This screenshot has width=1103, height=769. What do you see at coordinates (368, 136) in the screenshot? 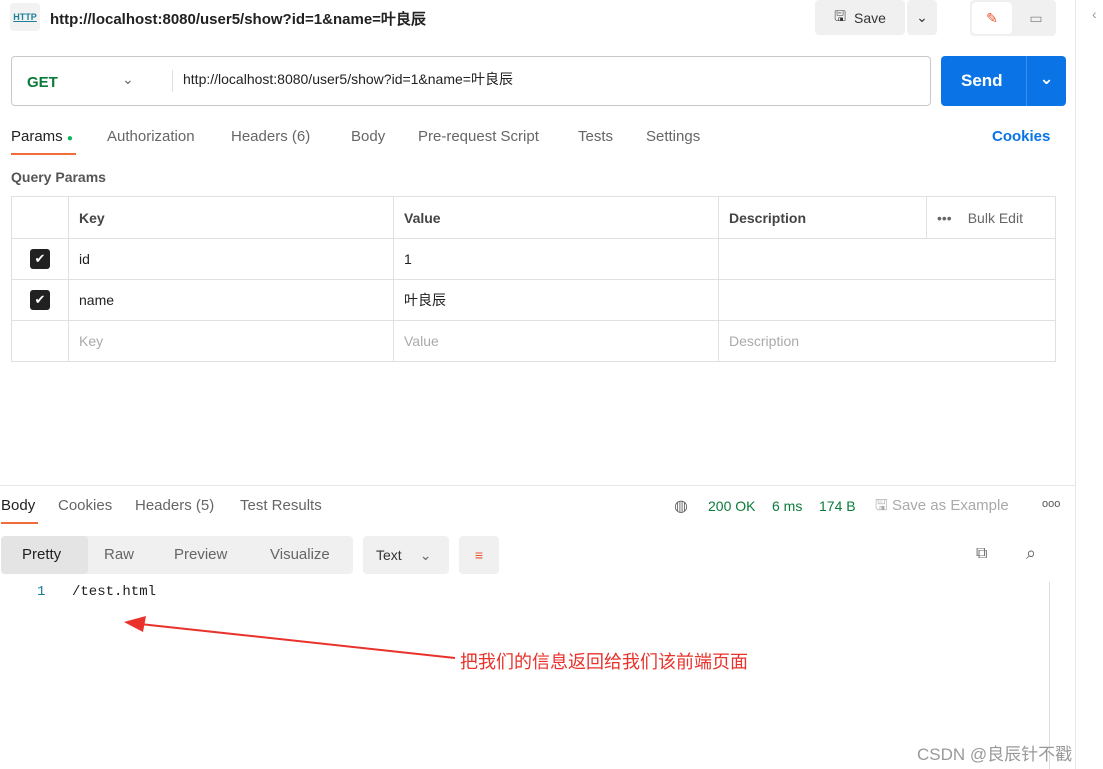
I see `tab-body: Body` at bounding box center [368, 136].